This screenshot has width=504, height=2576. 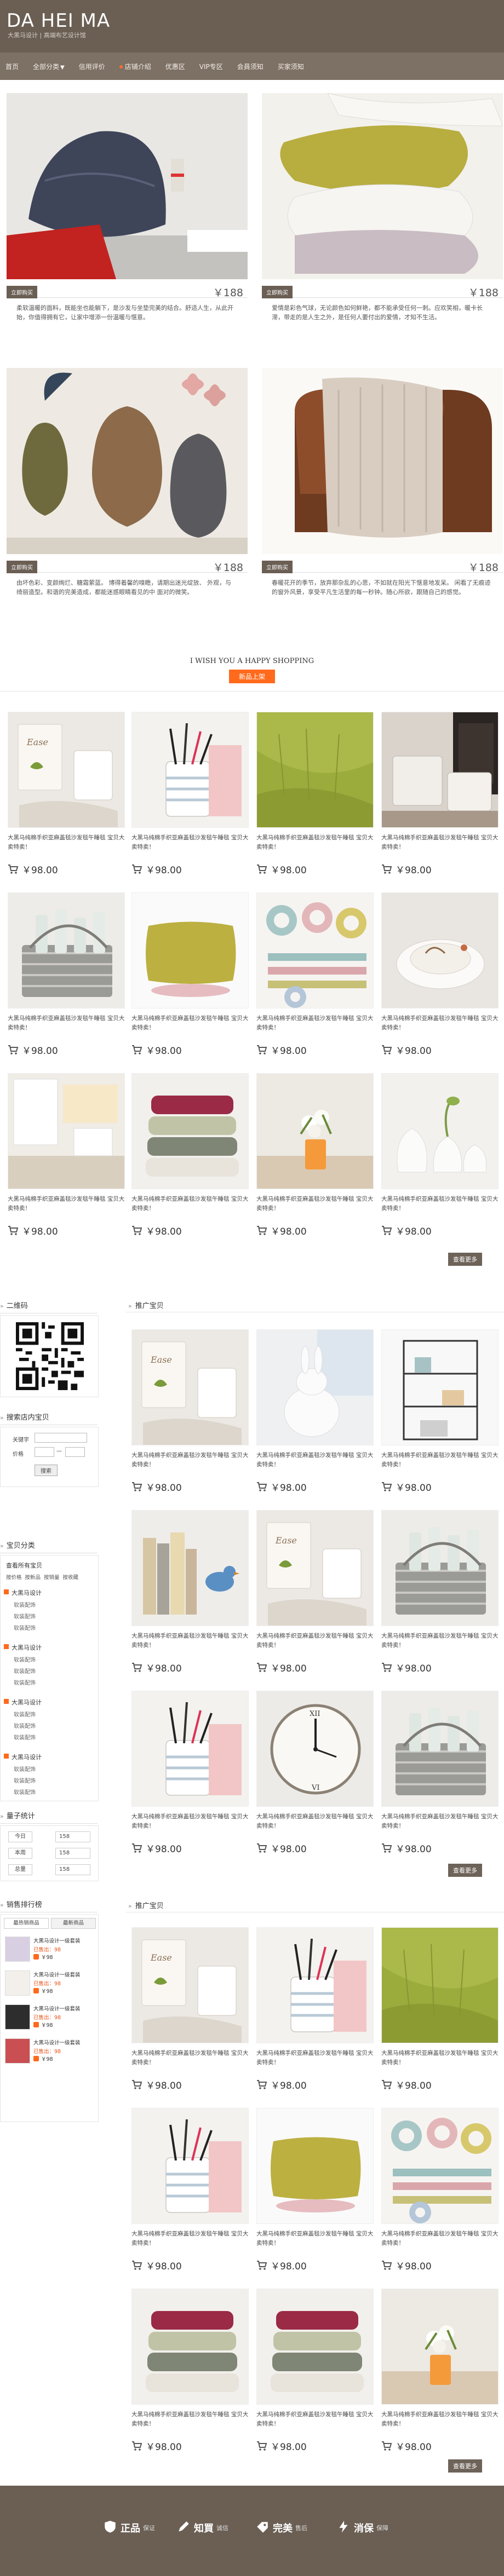 I want to click on product-image: XII VI, so click(x=315, y=1749).